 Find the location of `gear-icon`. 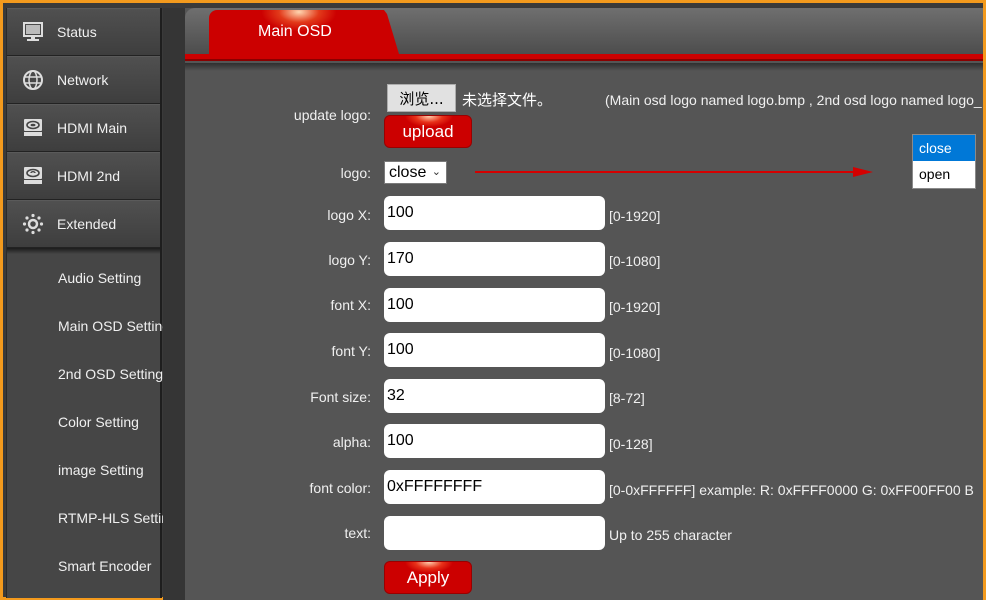

gear-icon is located at coordinates (33, 224).